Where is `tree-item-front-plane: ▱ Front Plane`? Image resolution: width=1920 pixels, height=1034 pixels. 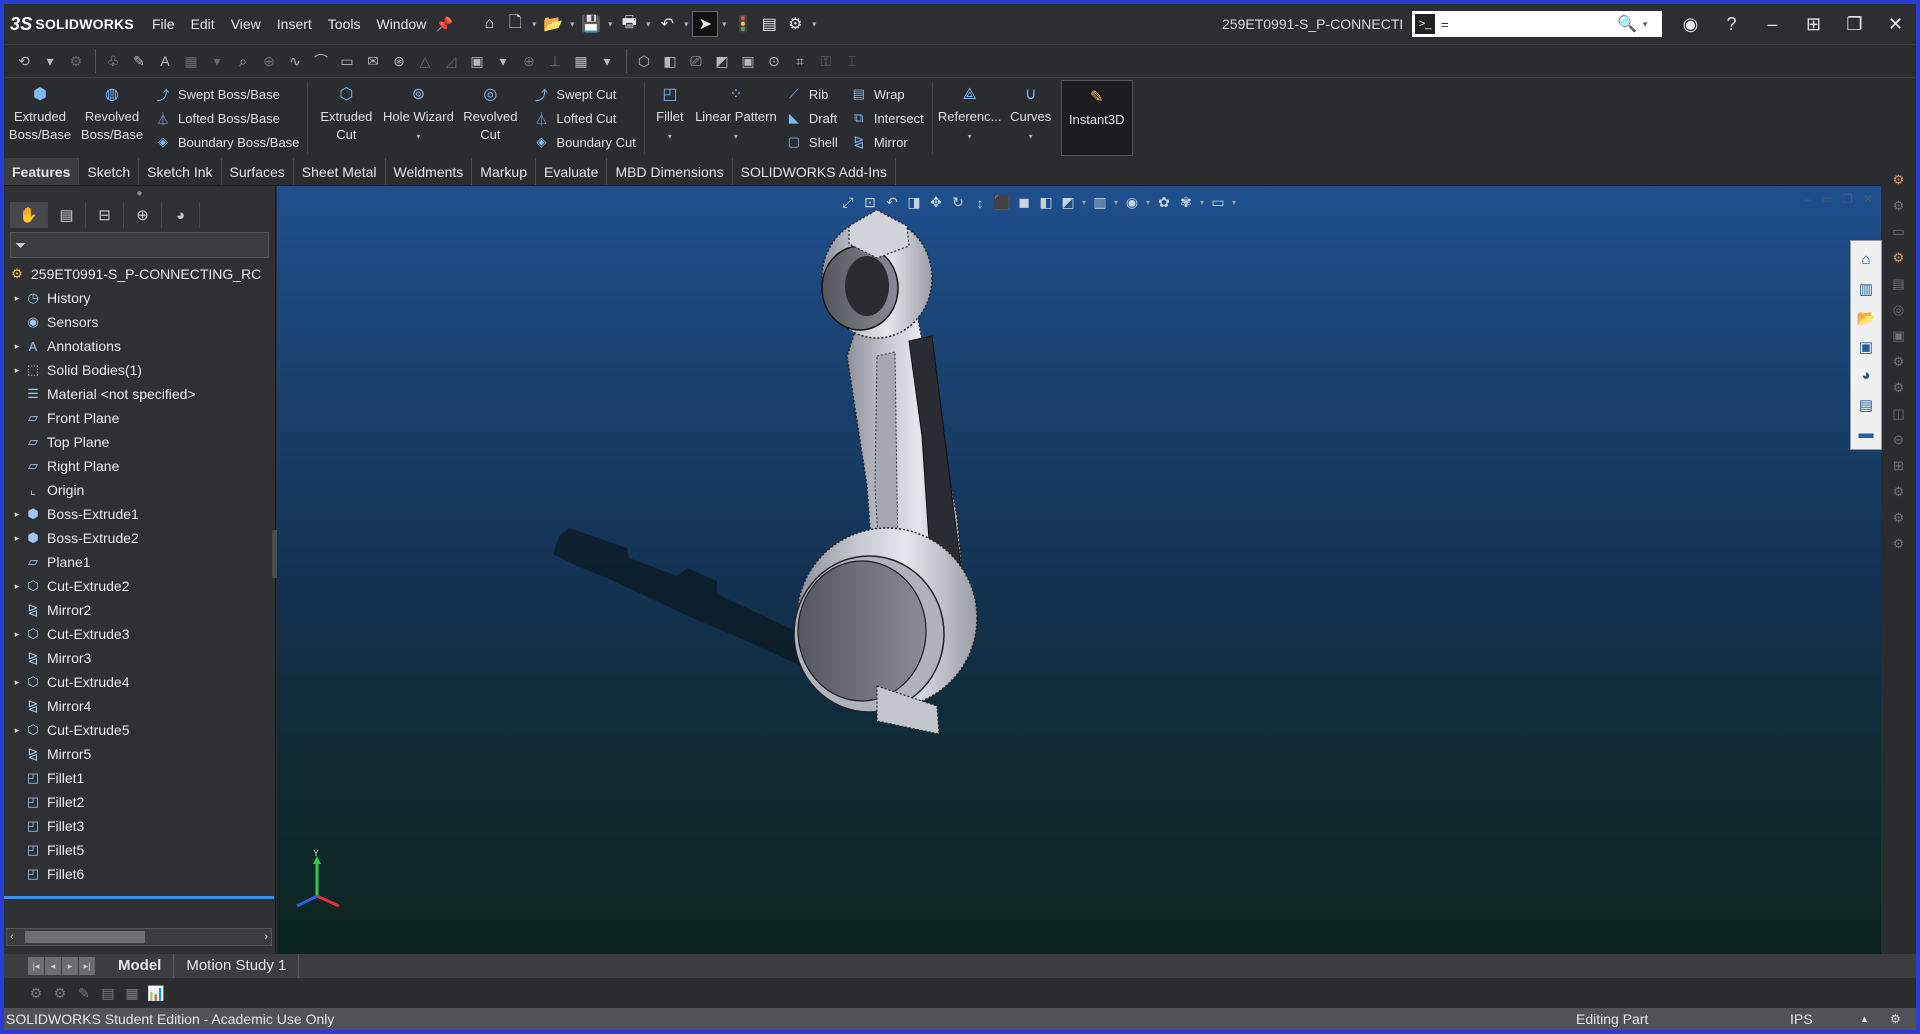 tree-item-front-plane: ▱ Front Plane is located at coordinates (139, 418).